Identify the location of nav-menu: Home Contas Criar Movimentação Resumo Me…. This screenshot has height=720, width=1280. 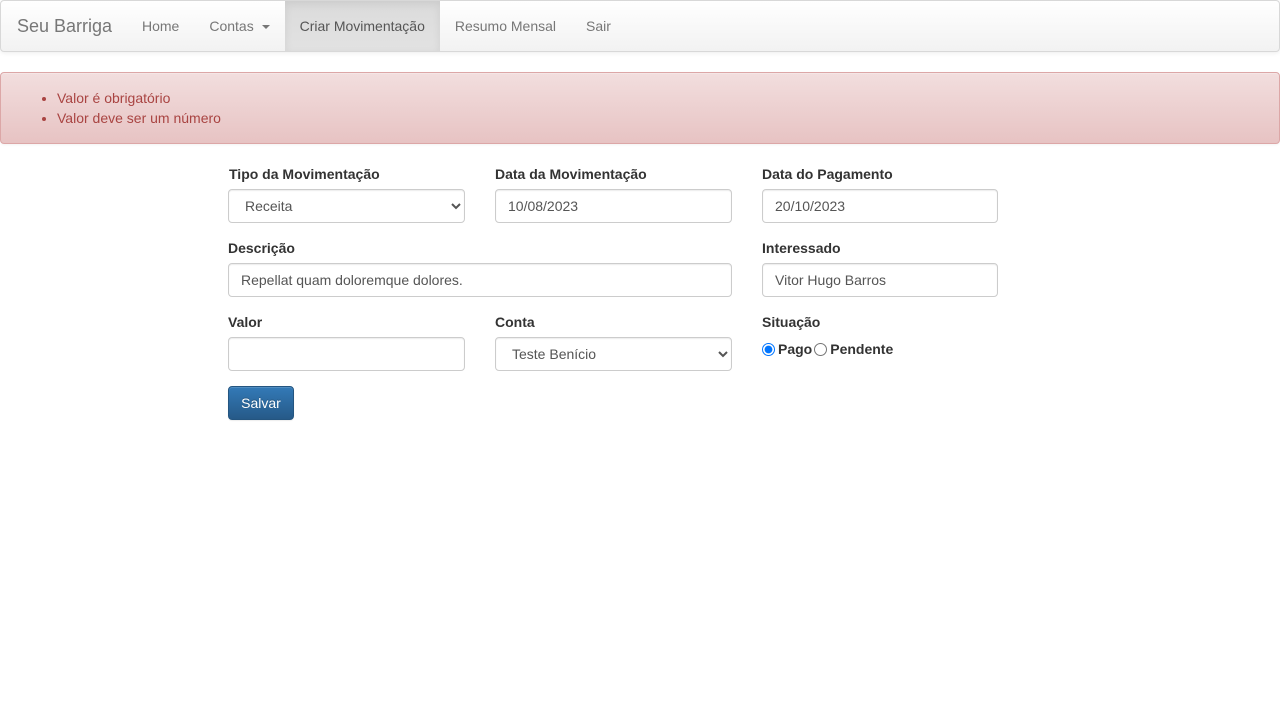
(376, 26).